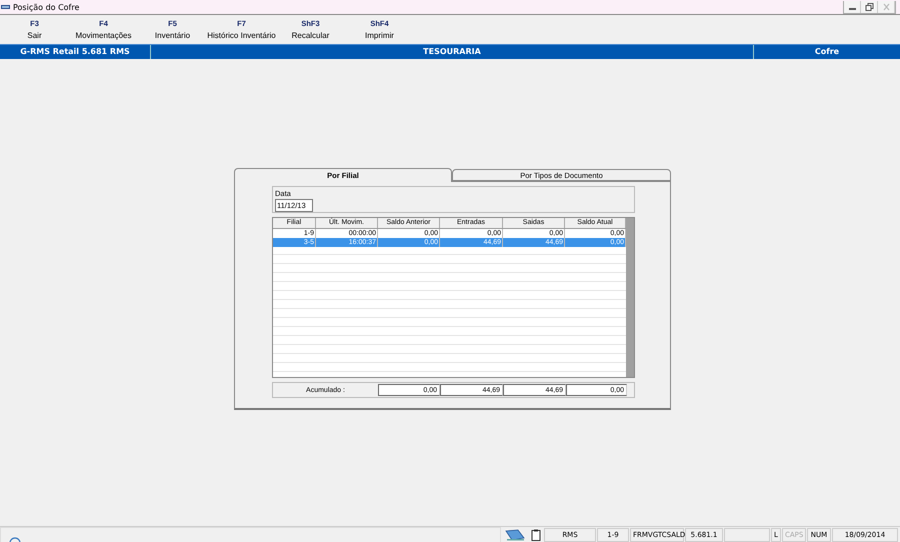  I want to click on restore-button, so click(869, 6).